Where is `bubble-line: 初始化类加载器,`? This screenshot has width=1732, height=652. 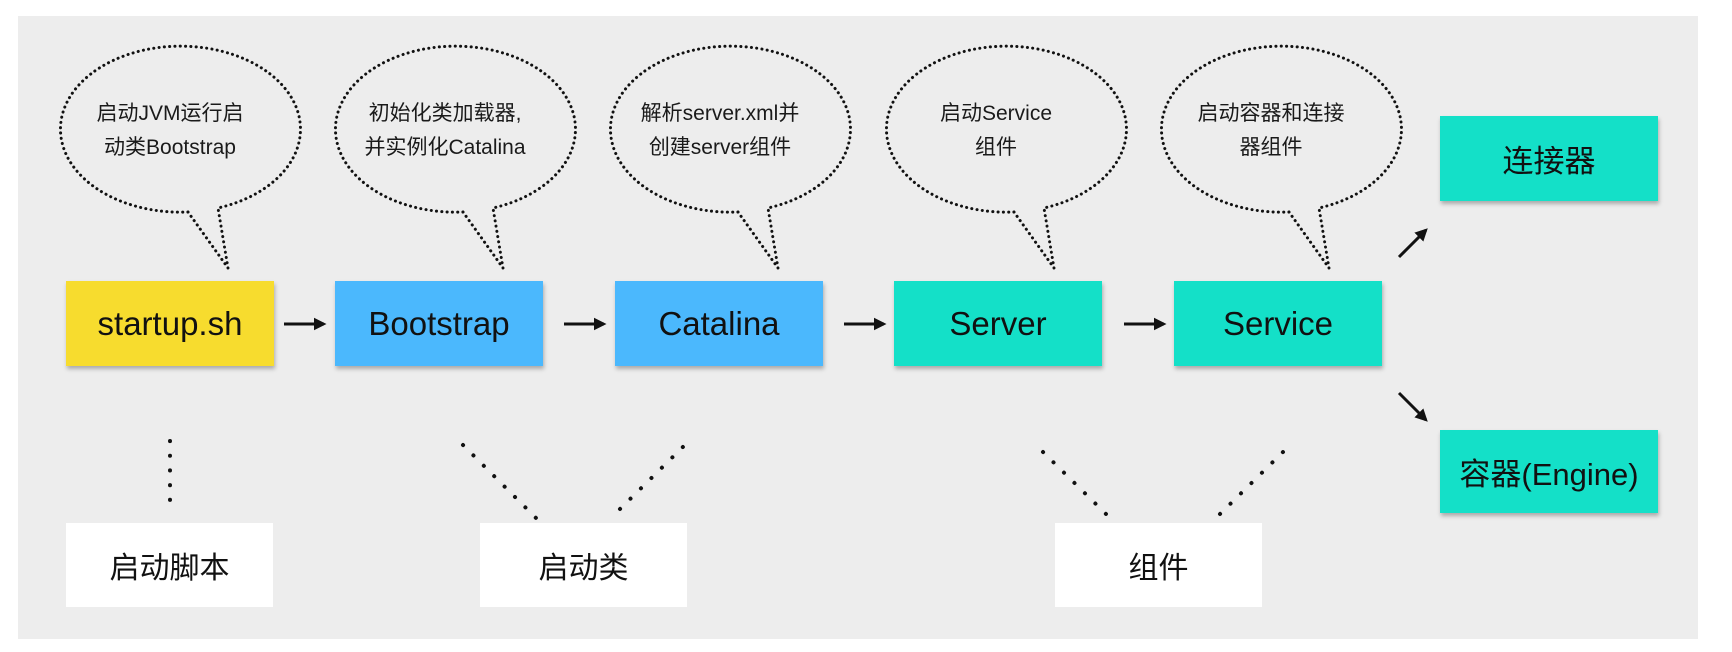 bubble-line: 初始化类加载器, is located at coordinates (445, 113).